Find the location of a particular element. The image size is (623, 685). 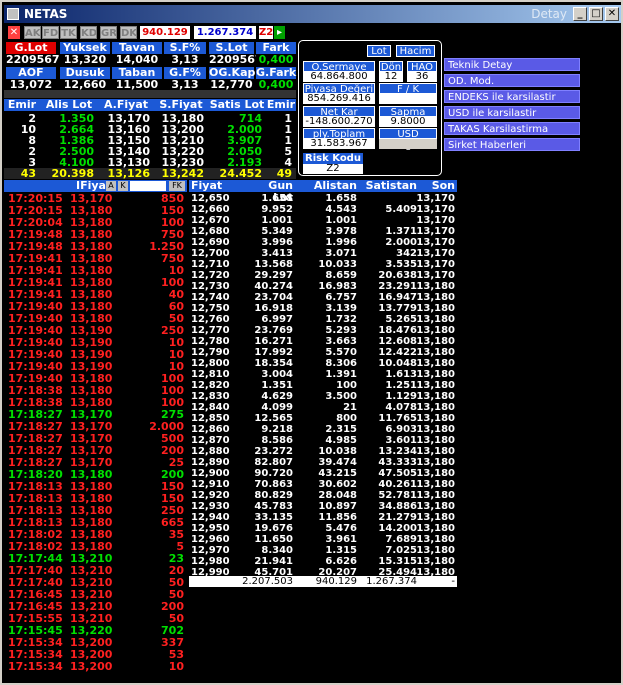

trade-row: 17:15:34 13,200 10 is located at coordinates (95, 667).